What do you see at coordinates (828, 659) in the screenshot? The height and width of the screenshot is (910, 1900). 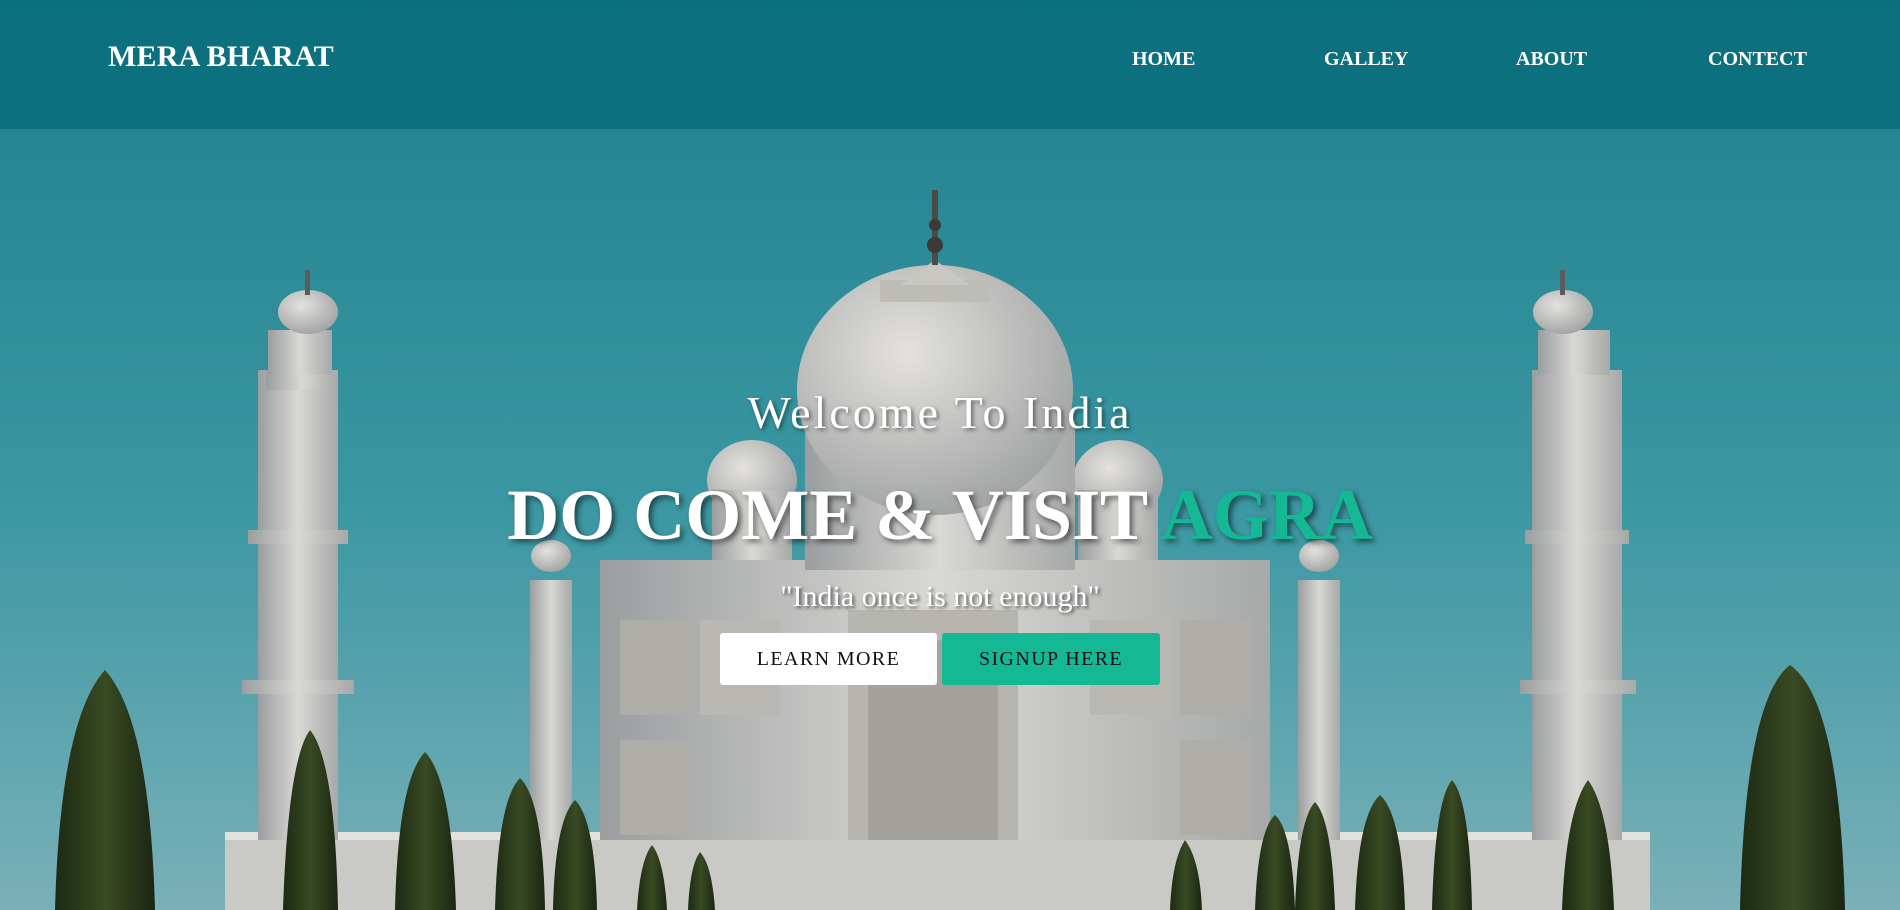 I see `learn-more-button: LEARN MORE` at bounding box center [828, 659].